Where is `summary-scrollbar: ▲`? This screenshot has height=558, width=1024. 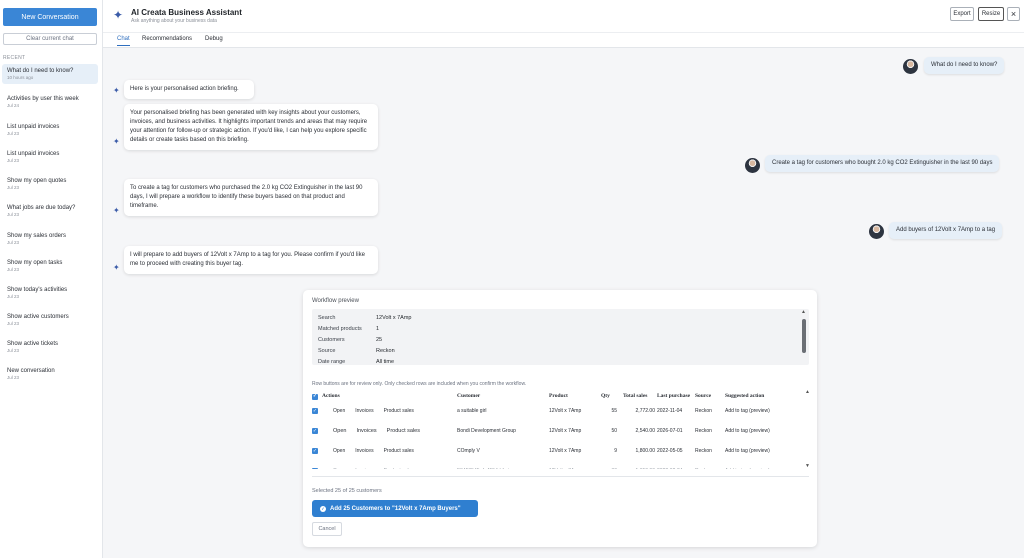
summary-scrollbar: ▲ is located at coordinates (803, 335).